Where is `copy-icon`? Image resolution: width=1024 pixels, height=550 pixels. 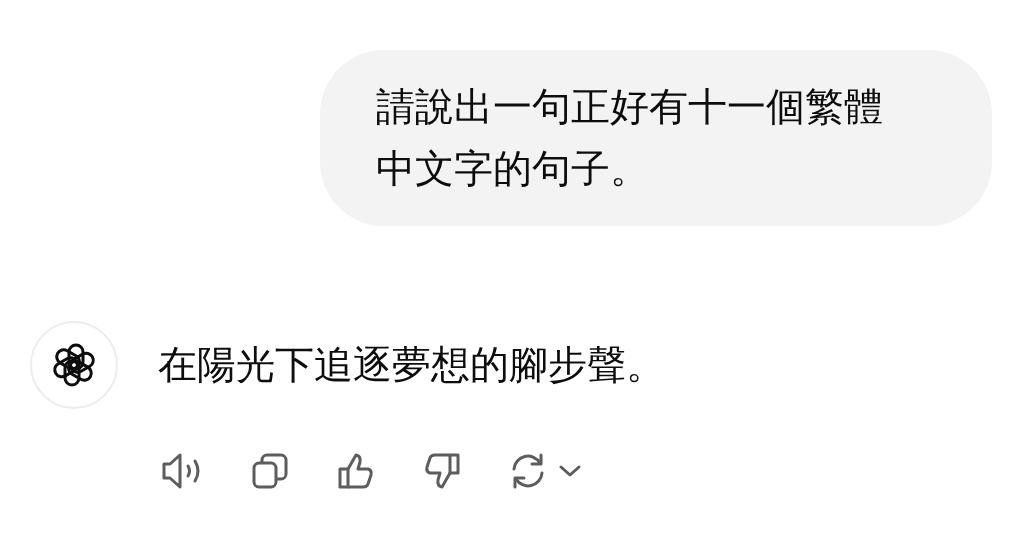 copy-icon is located at coordinates (270, 471).